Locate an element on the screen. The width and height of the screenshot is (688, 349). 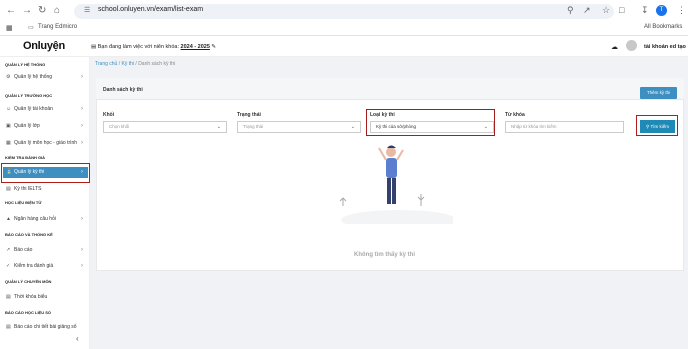
bookmark-folder-icon: ▭ is located at coordinates (31, 28).